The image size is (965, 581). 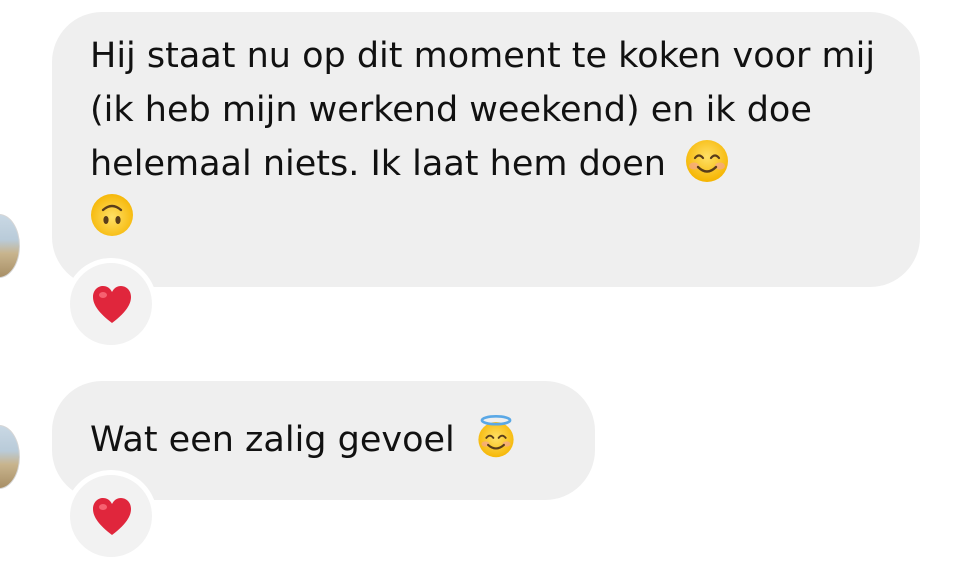 What do you see at coordinates (496, 437) in the screenshot?
I see `smiling-face-with-halo-emoji-icon` at bounding box center [496, 437].